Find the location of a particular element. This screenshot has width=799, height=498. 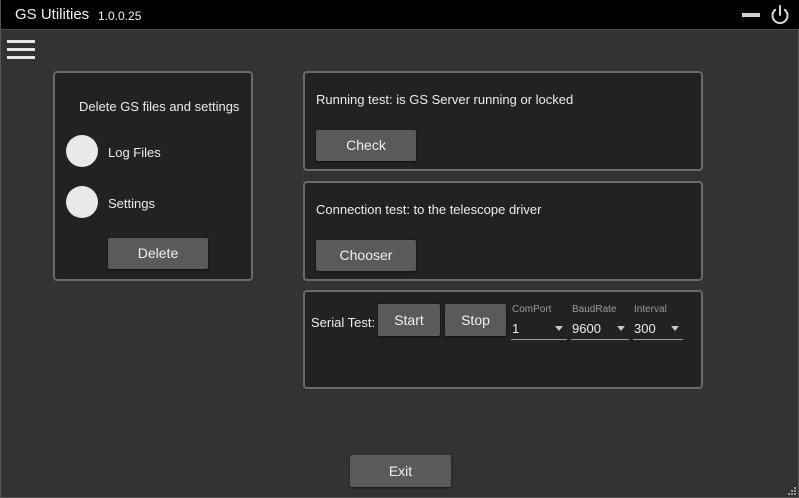

power-icon is located at coordinates (780, 15).